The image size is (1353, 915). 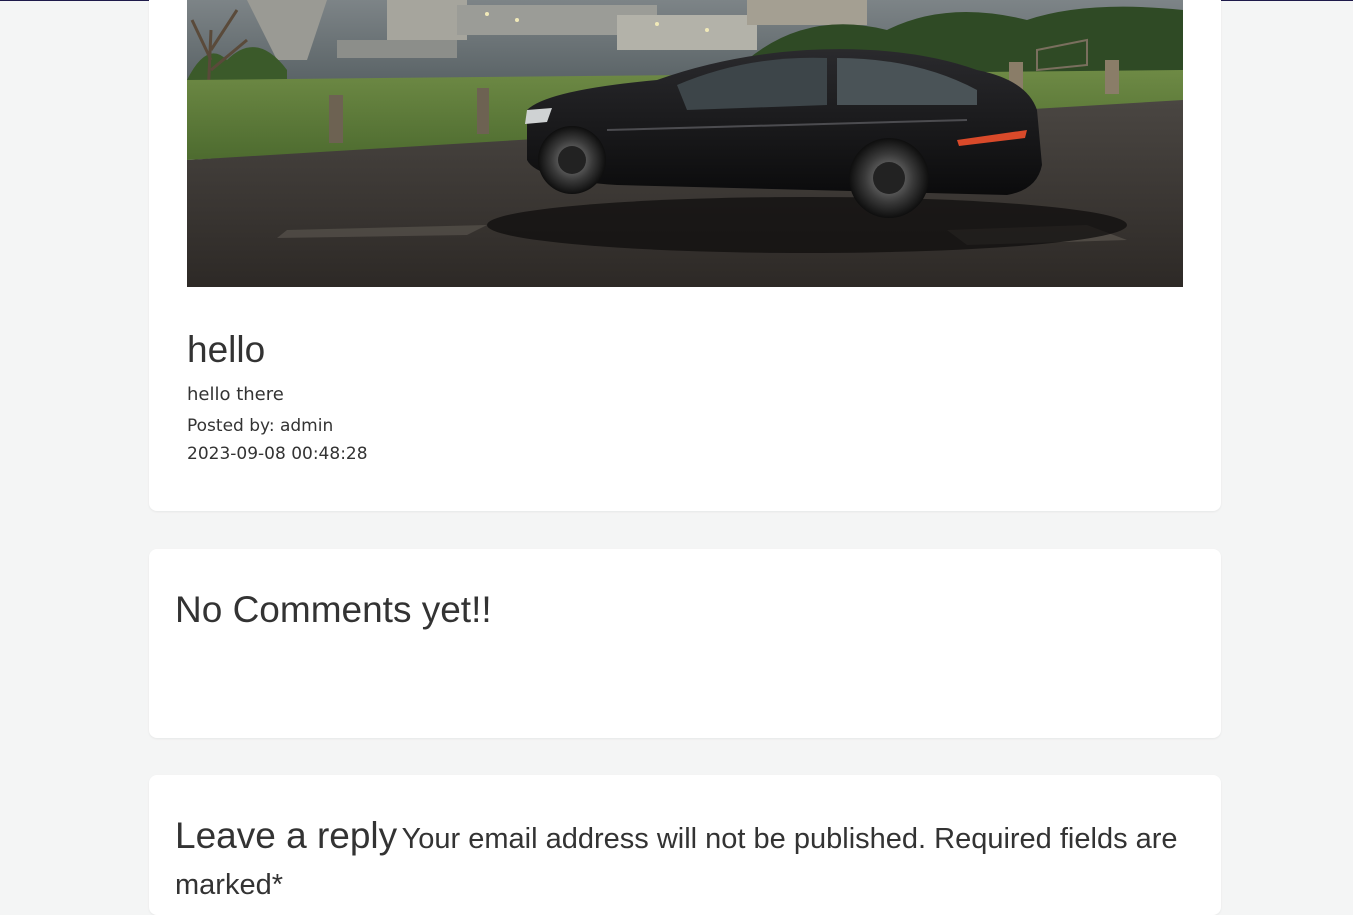 What do you see at coordinates (277, 454) in the screenshot?
I see `post-date: 2023-09-08 00:48:28` at bounding box center [277, 454].